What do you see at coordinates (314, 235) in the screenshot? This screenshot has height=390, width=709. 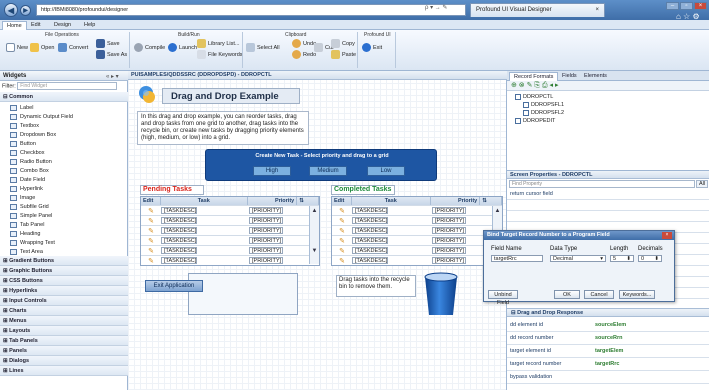 I see `grid-scrollbar: ▲▼` at bounding box center [314, 235].